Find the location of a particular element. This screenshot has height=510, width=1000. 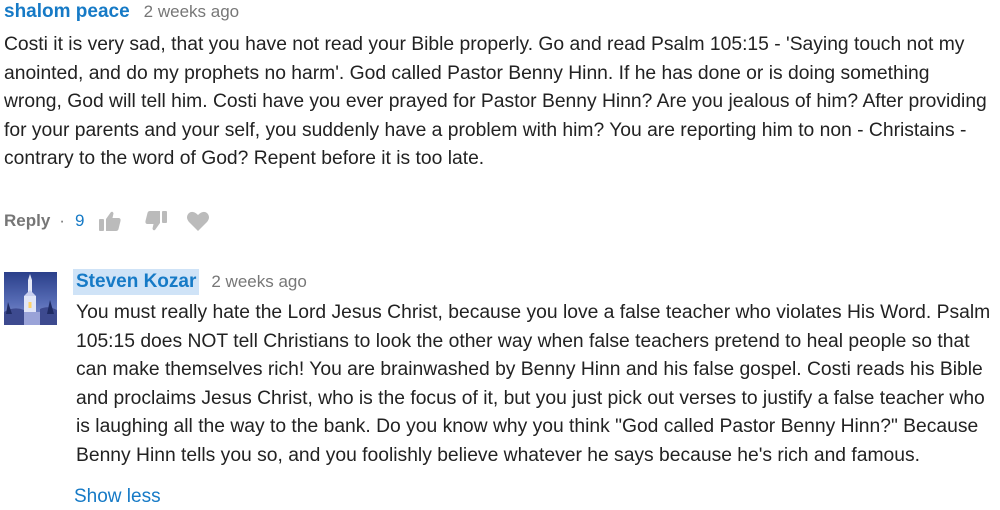

reply-button: Reply is located at coordinates (27, 221).